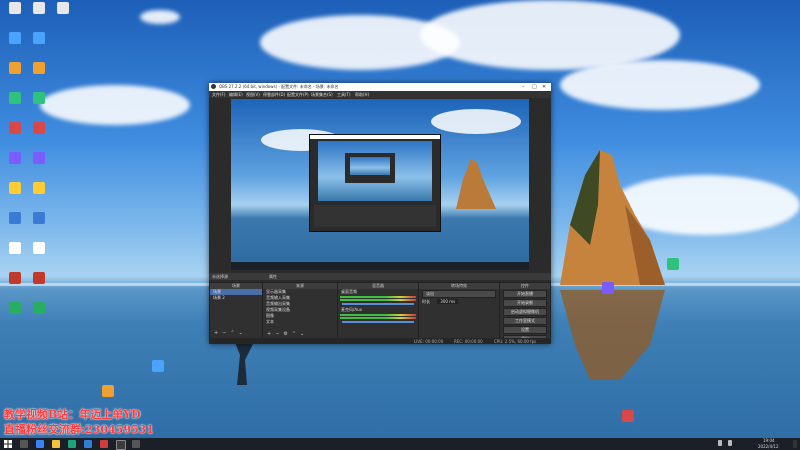  I want to click on menu-profile: 配置文件(P), so click(298, 95).